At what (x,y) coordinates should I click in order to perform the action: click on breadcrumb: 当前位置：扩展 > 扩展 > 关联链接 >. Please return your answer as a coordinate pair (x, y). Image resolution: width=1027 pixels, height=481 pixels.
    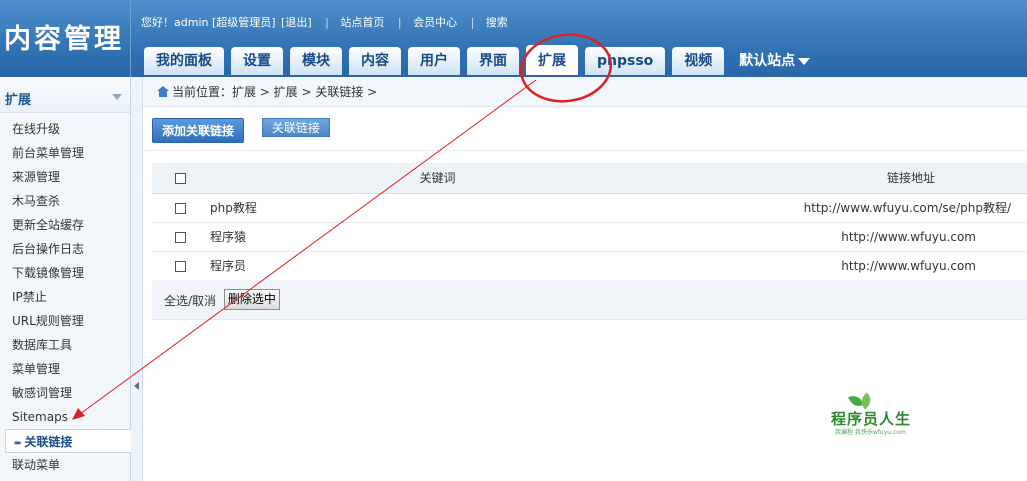
    Looking at the image, I should click on (585, 92).